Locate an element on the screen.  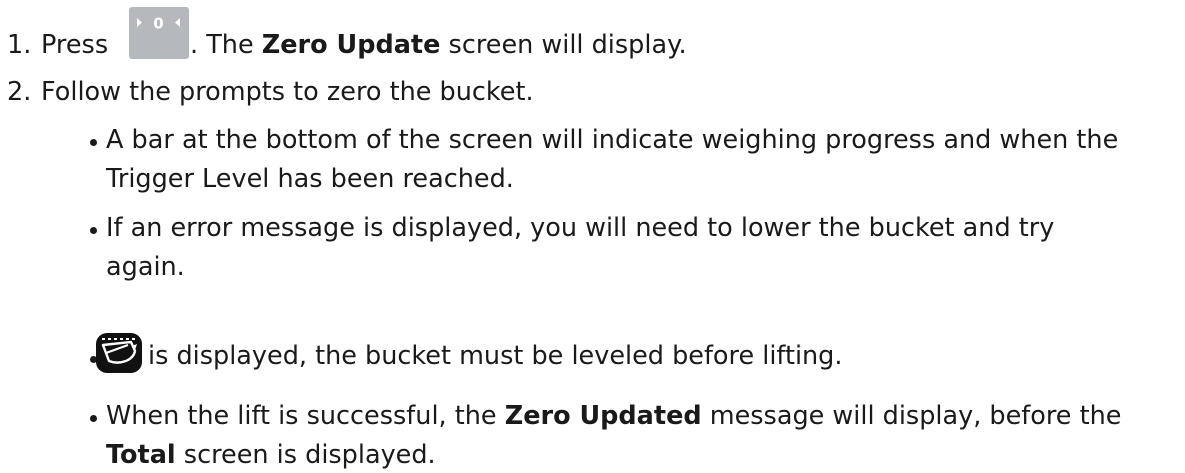
step-2-text: Follow the prompts to zero the bucket. is located at coordinates (287, 92).